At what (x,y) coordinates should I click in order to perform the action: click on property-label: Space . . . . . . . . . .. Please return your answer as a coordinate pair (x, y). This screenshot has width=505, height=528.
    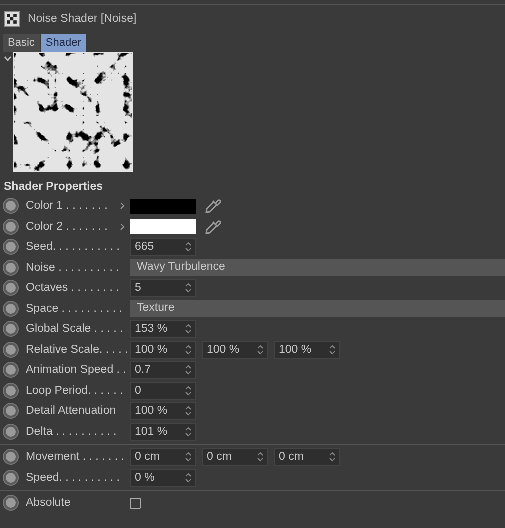
    Looking at the image, I should click on (75, 308).